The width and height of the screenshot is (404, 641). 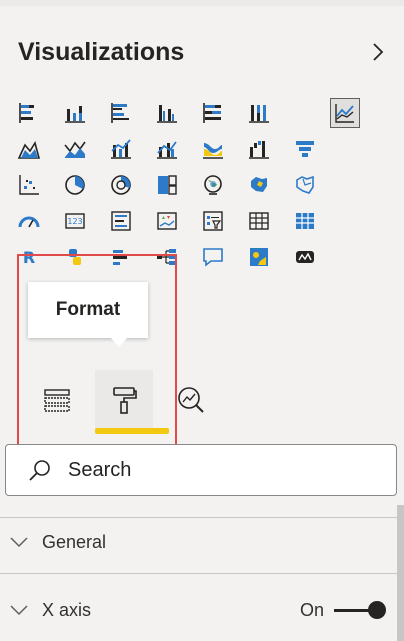 I want to click on toggle-knob, so click(x=377, y=610).